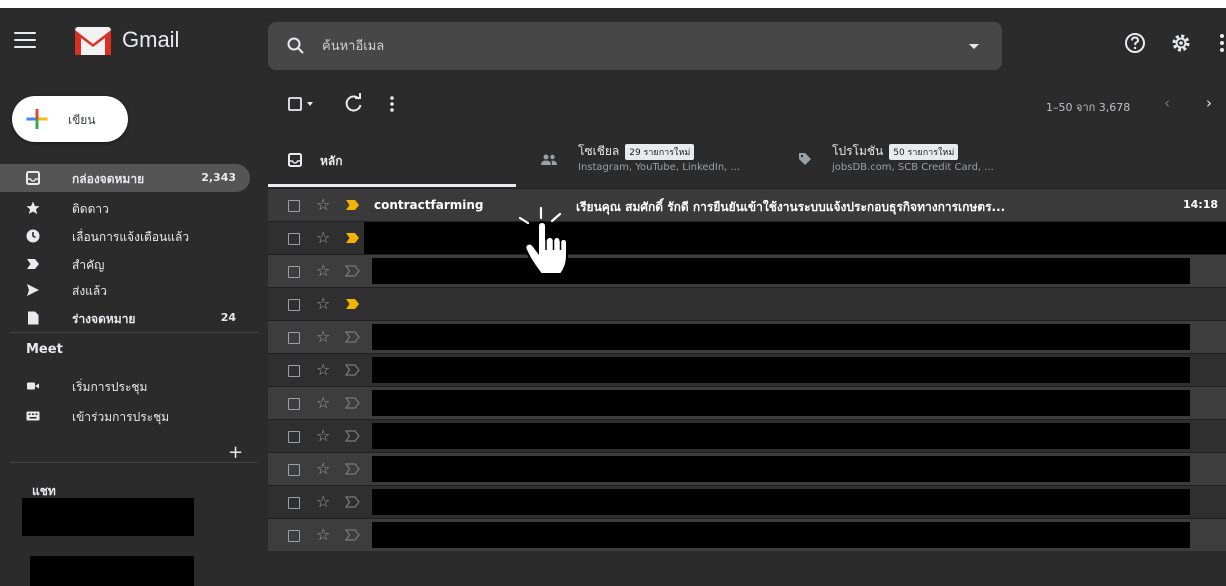  Describe the element at coordinates (1135, 43) in the screenshot. I see `help-icon` at that location.